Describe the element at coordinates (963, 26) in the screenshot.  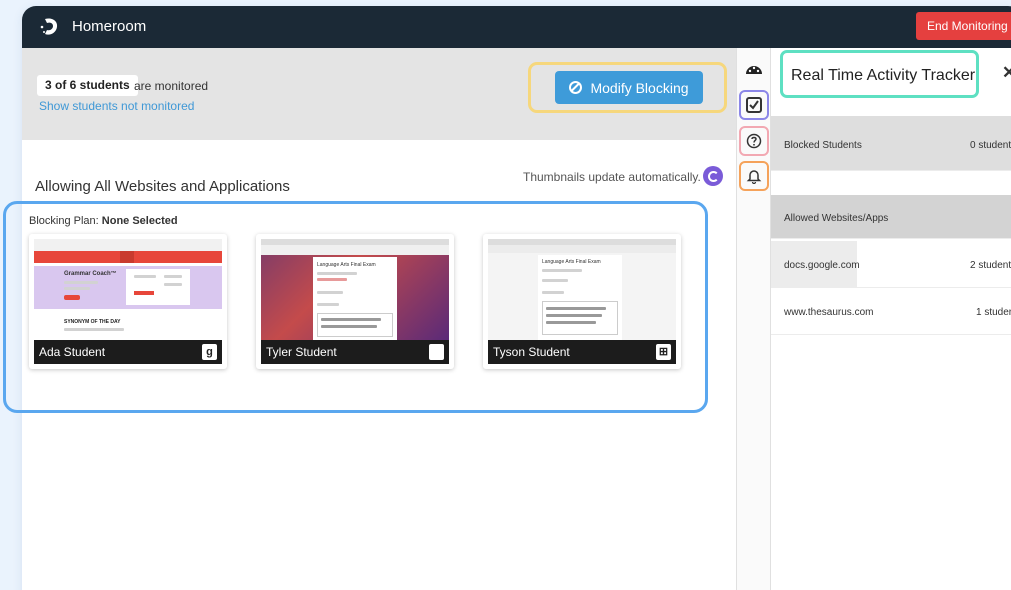
I see `end-monitoring-button: End Monitoring` at that location.